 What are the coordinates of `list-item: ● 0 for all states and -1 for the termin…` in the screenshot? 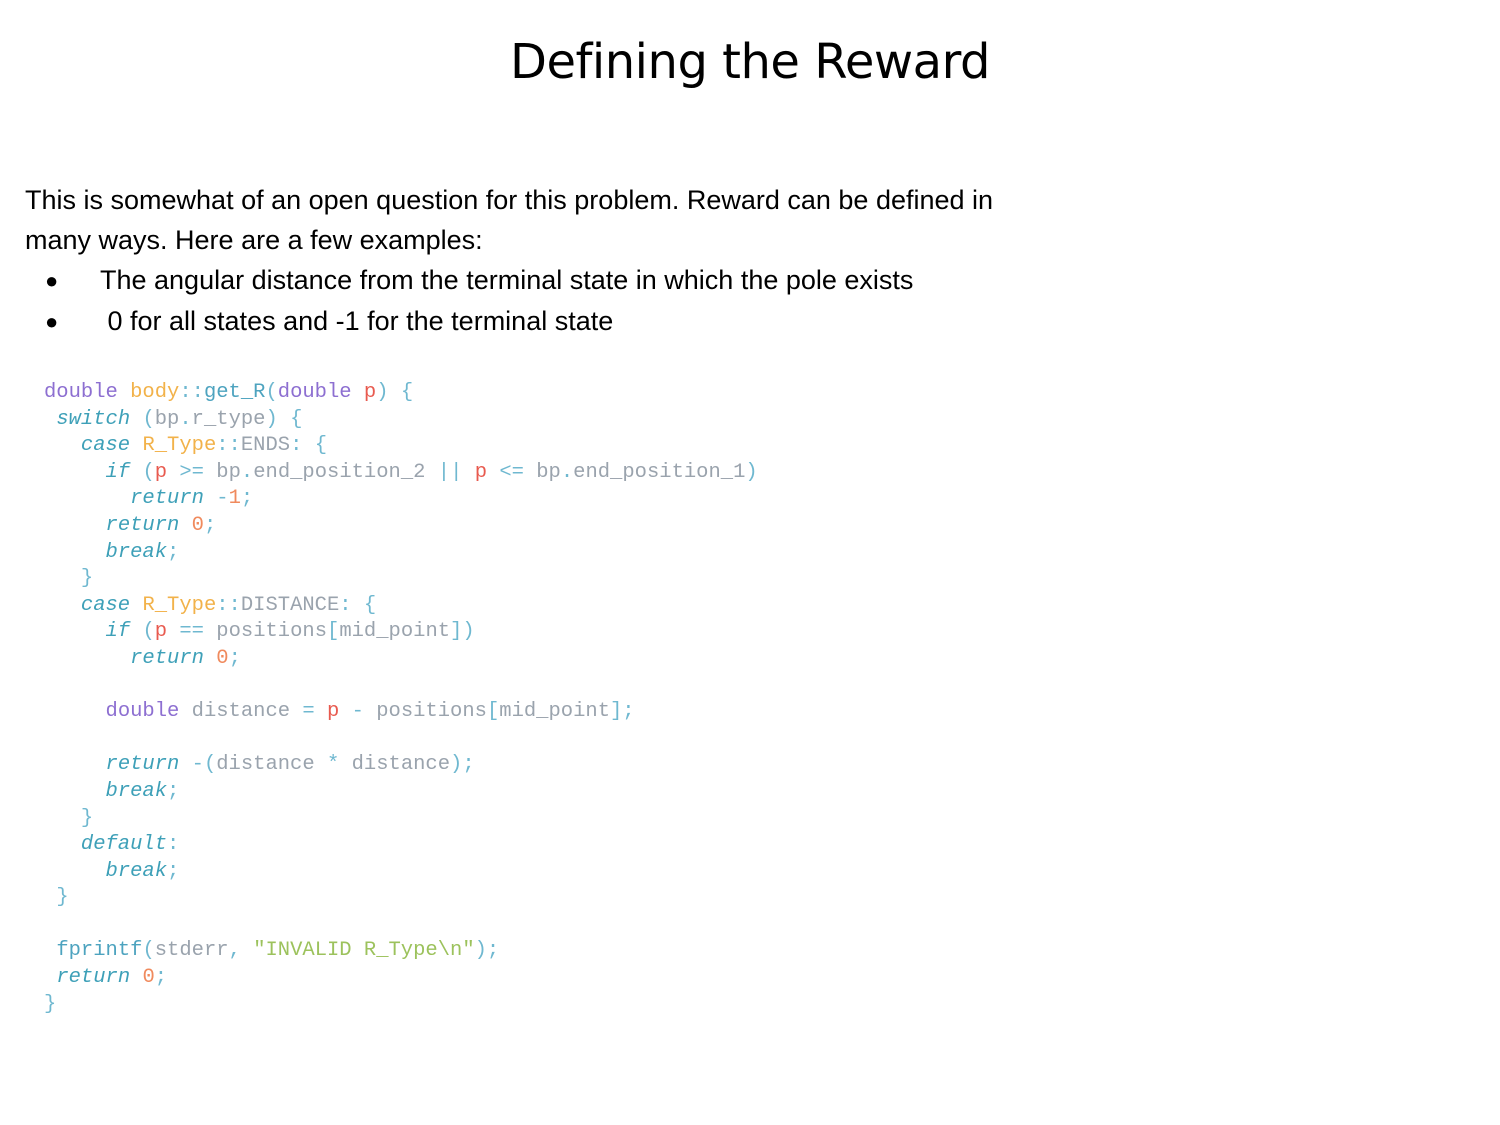 It's located at (479, 321).